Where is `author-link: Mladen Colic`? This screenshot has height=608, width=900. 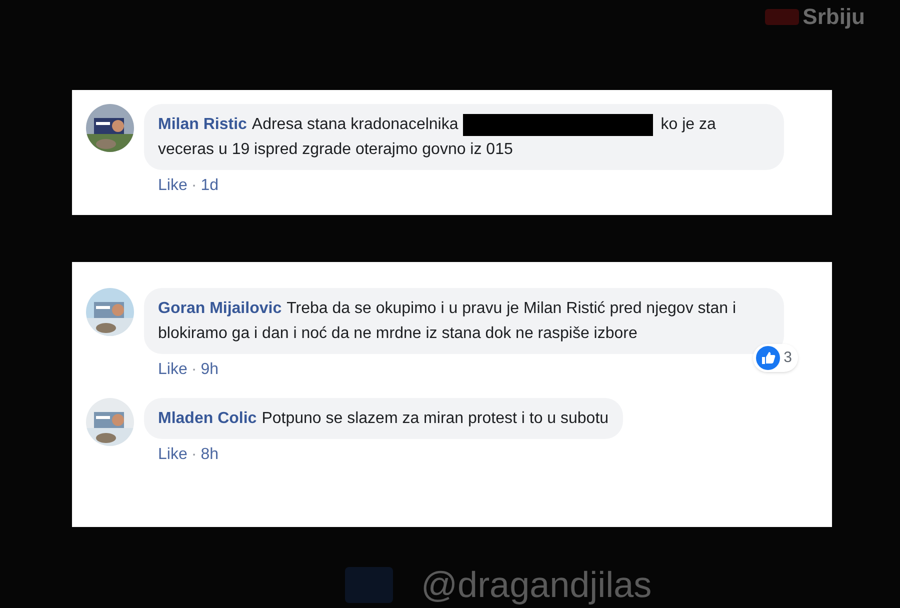
author-link: Mladen Colic is located at coordinates (207, 418).